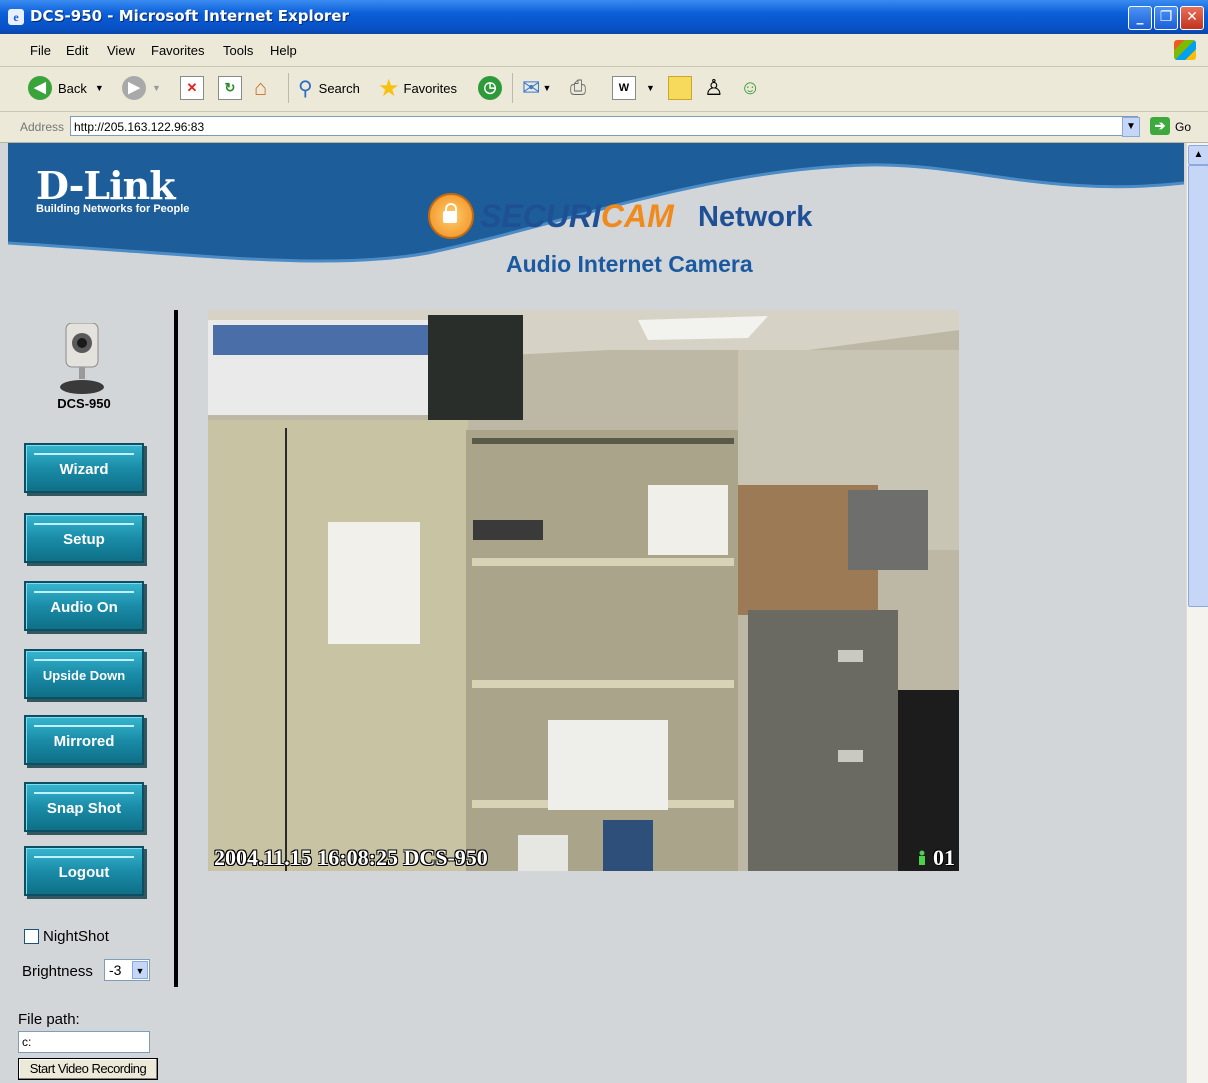  I want to click on forward-arrow-icon: ▶, so click(134, 88).